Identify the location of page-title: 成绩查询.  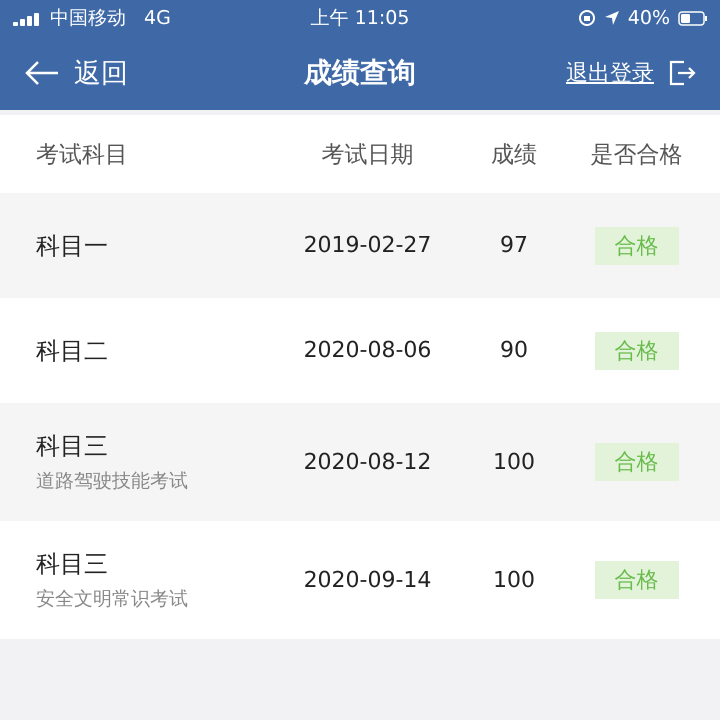
(360, 73).